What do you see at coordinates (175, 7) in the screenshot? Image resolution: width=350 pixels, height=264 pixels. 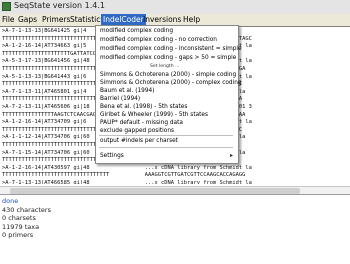 I see `title-bar: SeqState version 1.4.1` at bounding box center [175, 7].